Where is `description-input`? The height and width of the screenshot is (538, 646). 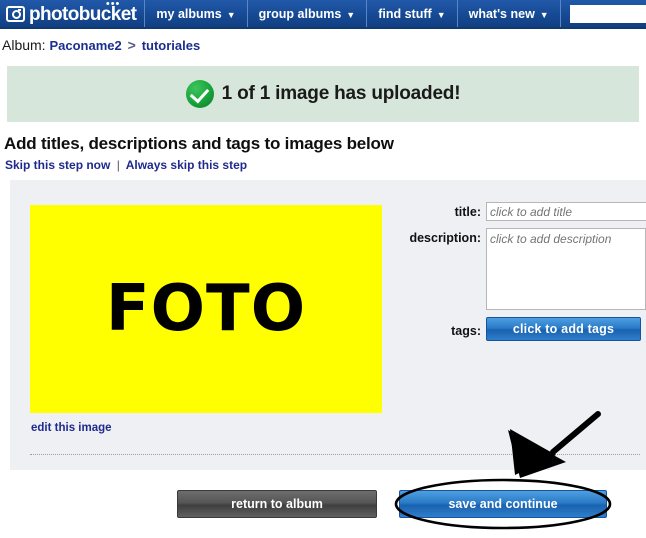 description-input is located at coordinates (566, 269).